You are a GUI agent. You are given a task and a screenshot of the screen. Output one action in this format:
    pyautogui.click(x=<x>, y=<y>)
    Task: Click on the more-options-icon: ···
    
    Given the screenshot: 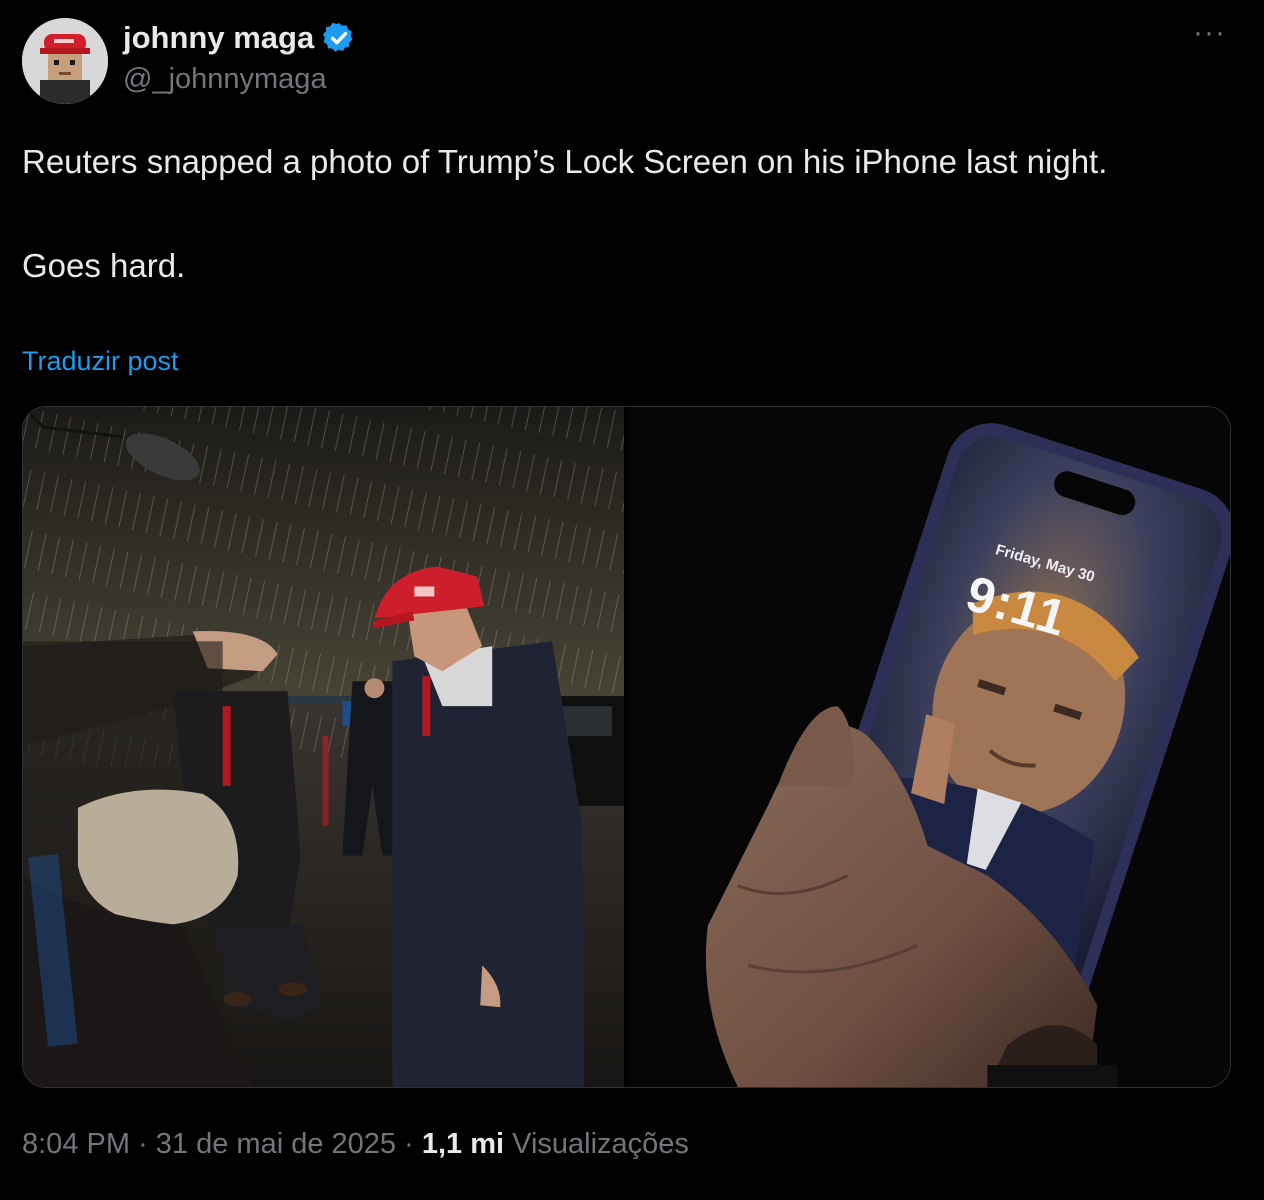 What is the action you would take?
    pyautogui.click(x=1209, y=33)
    